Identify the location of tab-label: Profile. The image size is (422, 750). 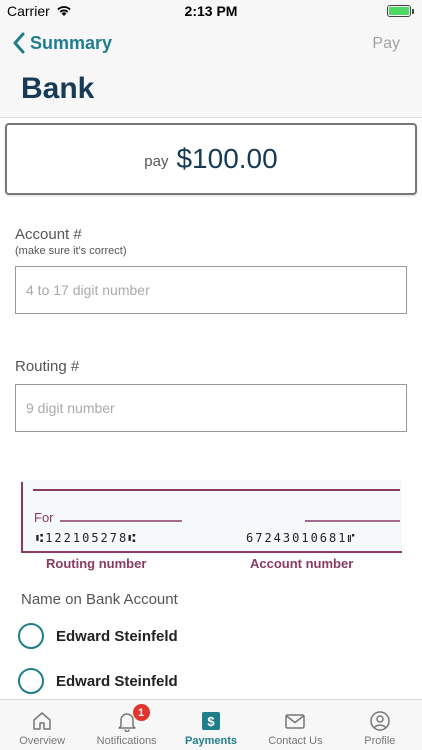
(380, 741).